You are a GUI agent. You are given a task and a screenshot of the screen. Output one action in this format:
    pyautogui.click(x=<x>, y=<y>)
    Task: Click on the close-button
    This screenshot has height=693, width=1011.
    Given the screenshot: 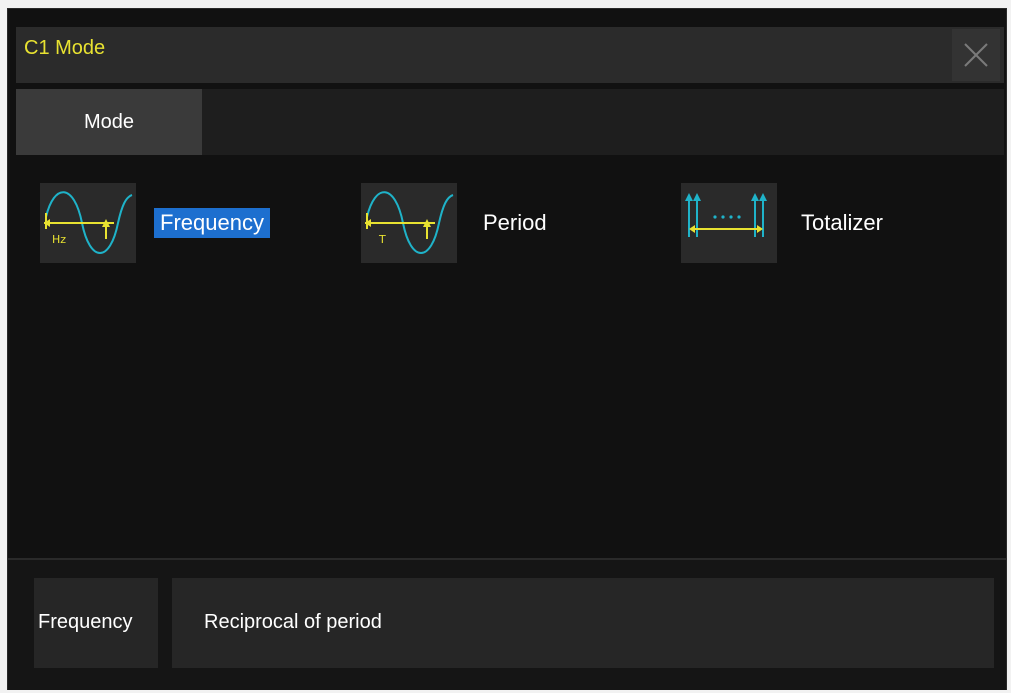 What is the action you would take?
    pyautogui.click(x=976, y=55)
    